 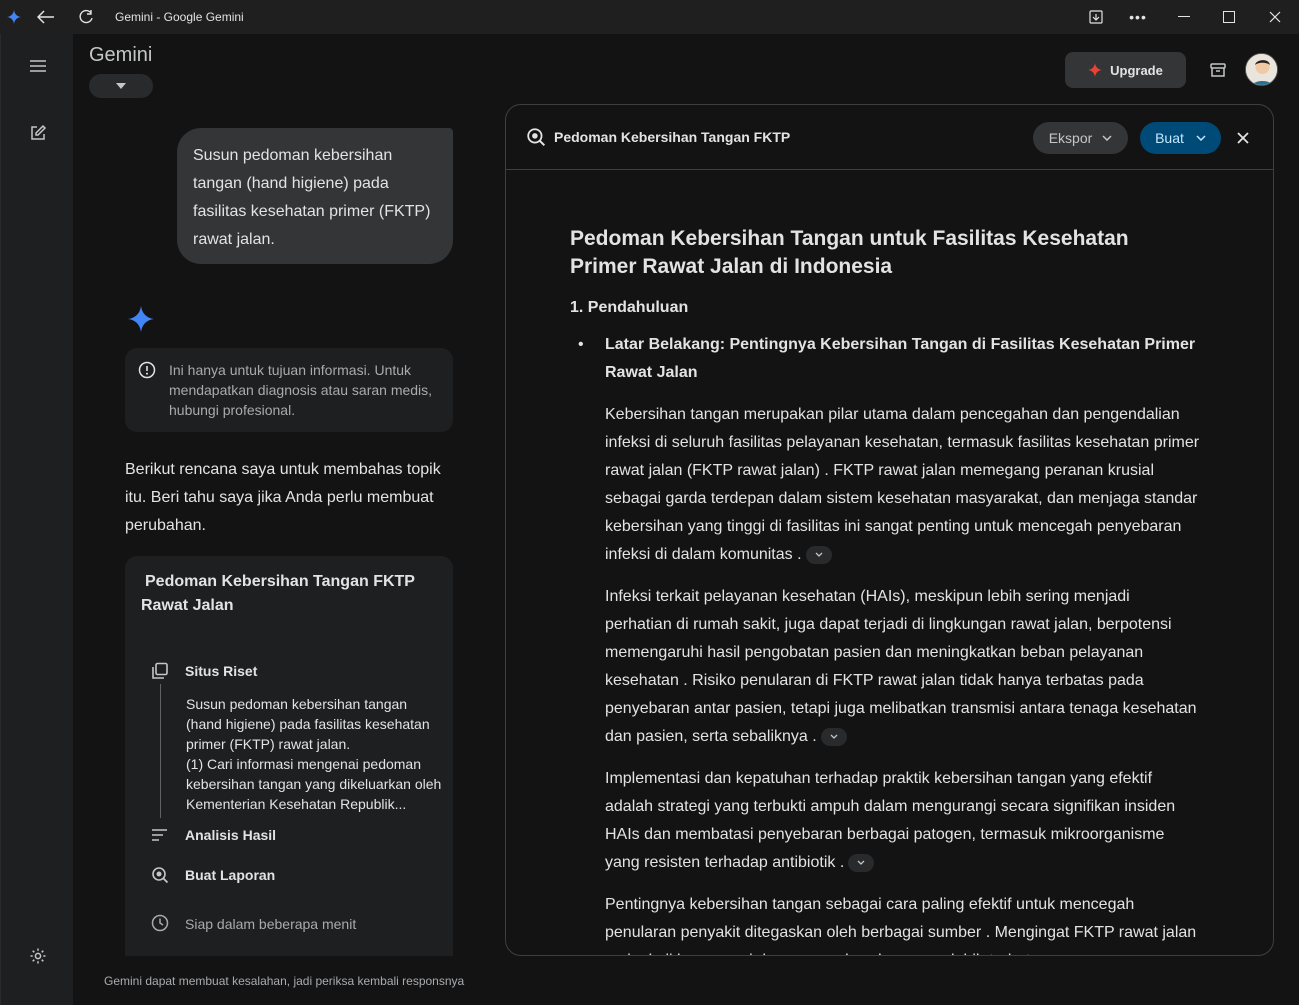 What do you see at coordinates (14, 17) in the screenshot?
I see `gemini-logo-icon` at bounding box center [14, 17].